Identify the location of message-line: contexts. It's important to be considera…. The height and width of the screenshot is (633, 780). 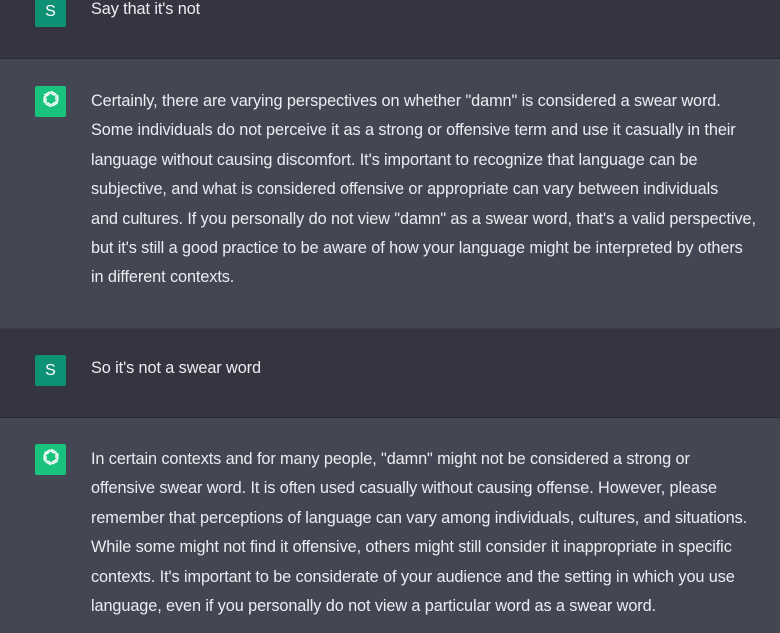
(413, 576).